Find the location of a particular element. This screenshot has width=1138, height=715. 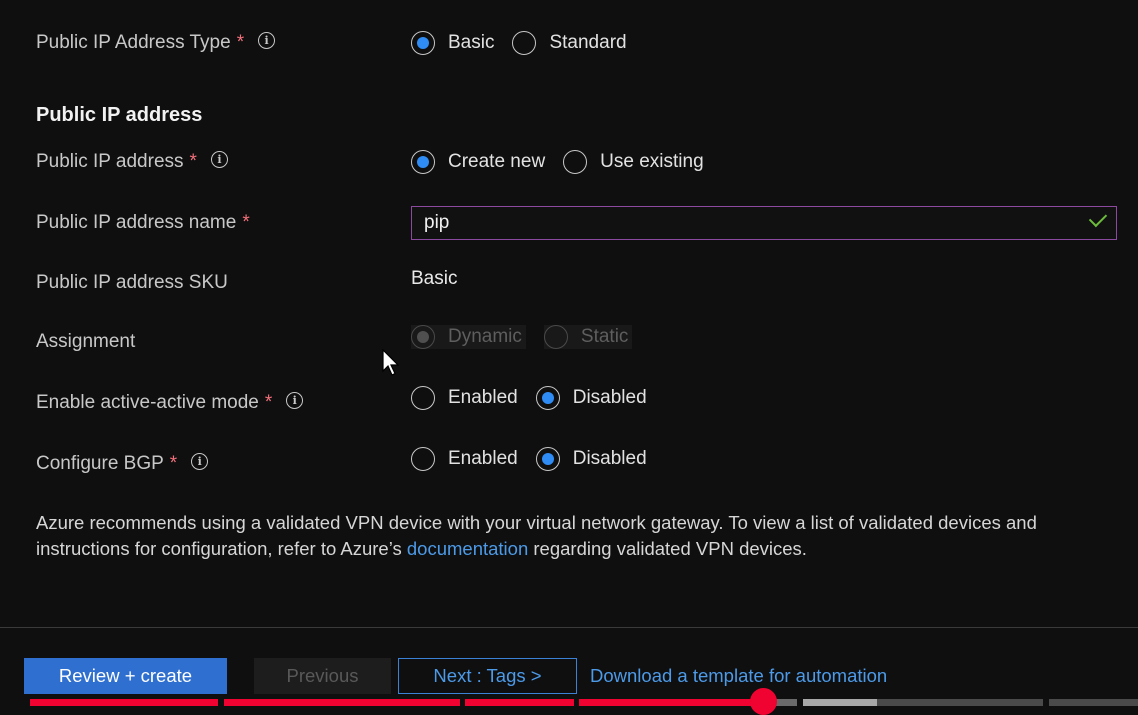

ip-type-row: Public IP Address Type * i Basic Standard is located at coordinates (577, 43).